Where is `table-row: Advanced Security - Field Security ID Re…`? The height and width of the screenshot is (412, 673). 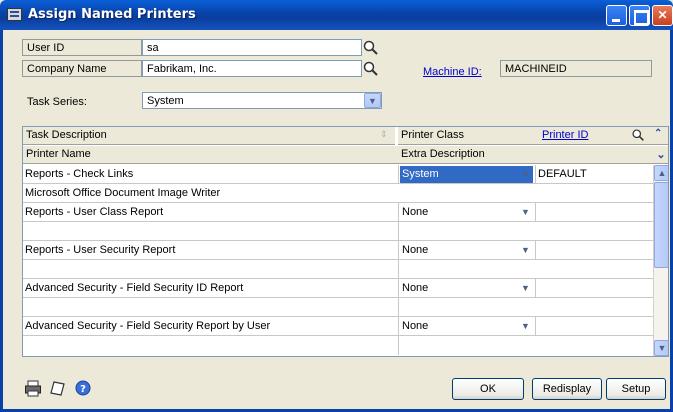
table-row: Advanced Security - Field Security ID Re… is located at coordinates (338, 288).